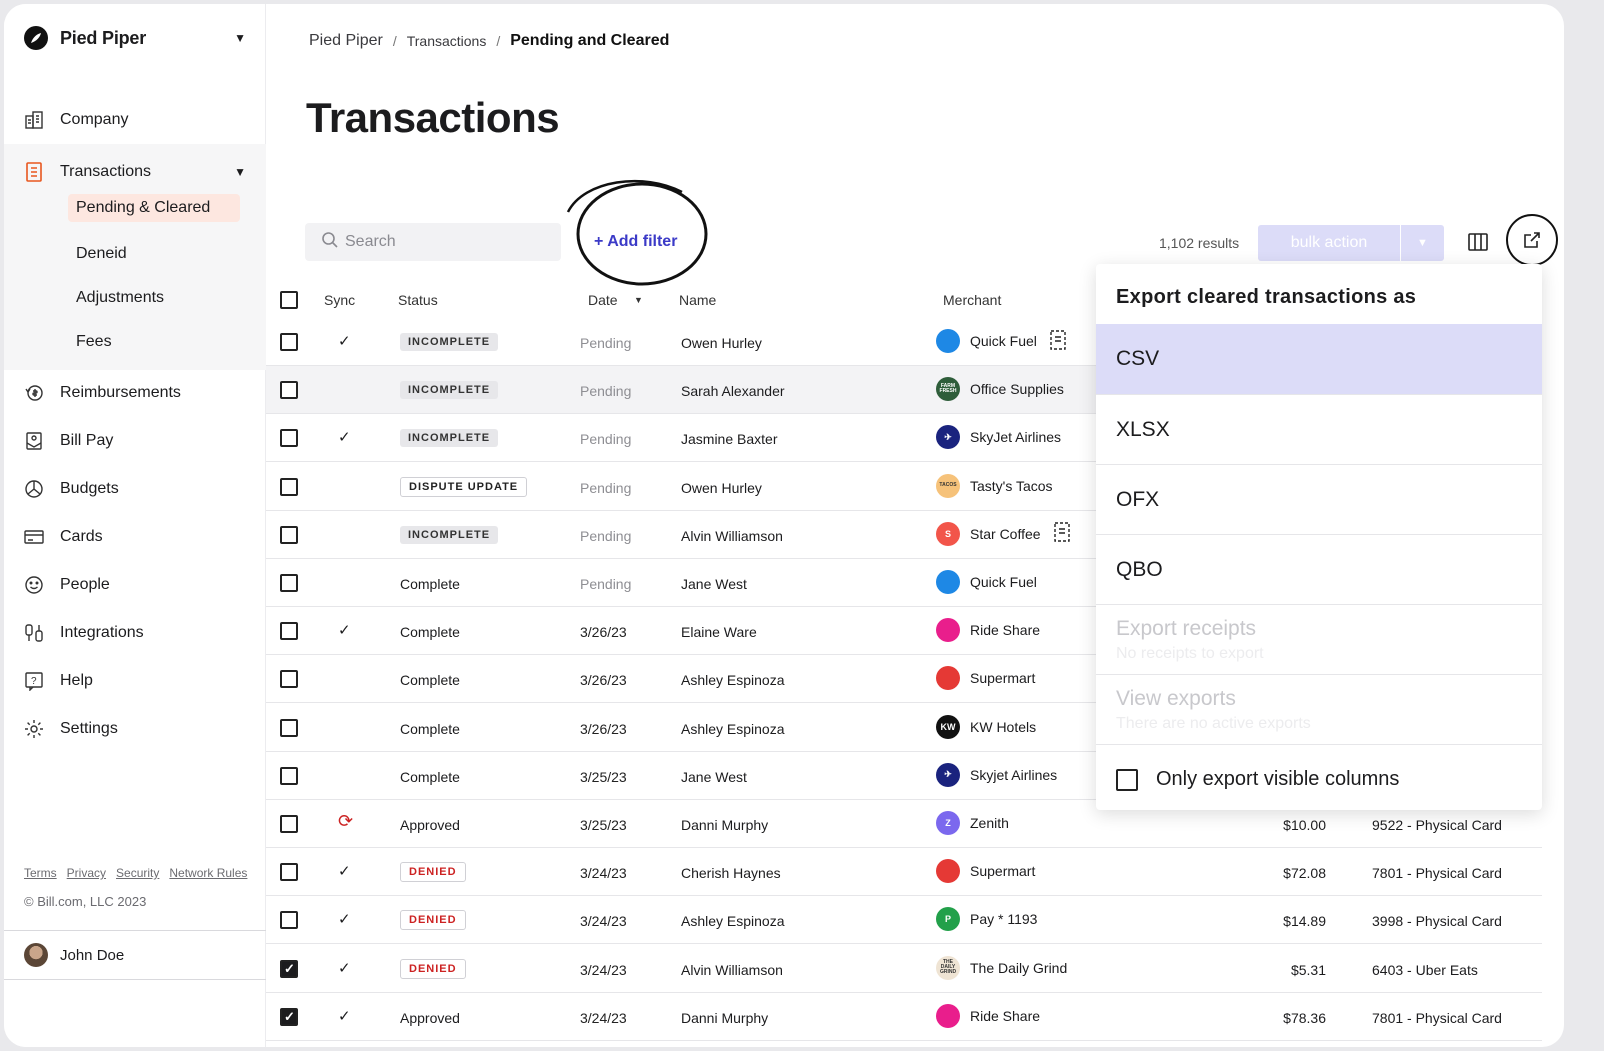  What do you see at coordinates (433, 242) in the screenshot?
I see `search-input: Search` at bounding box center [433, 242].